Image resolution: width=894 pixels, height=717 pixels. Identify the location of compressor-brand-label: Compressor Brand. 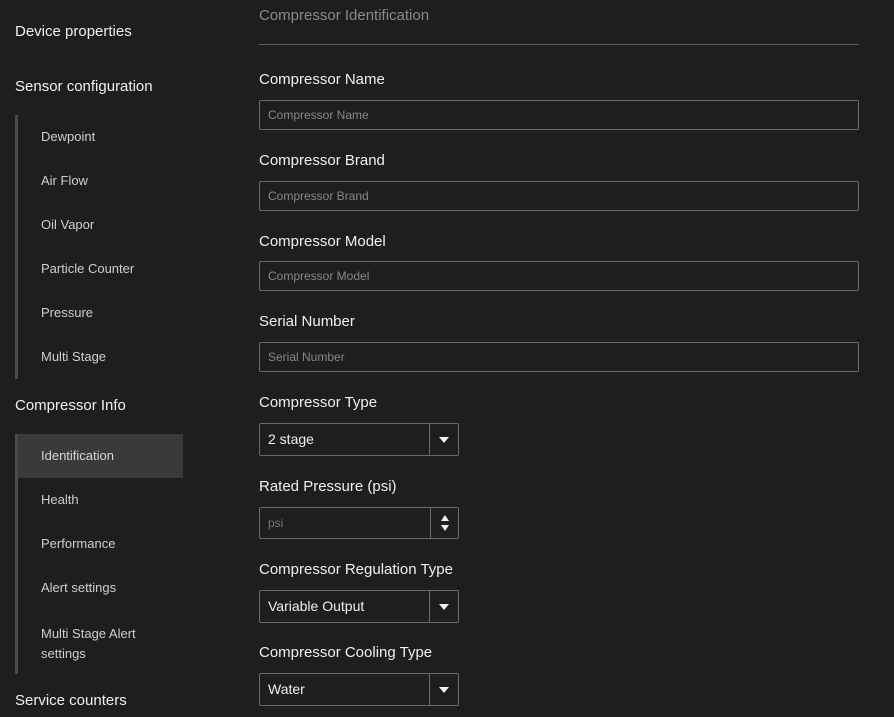
(322, 160).